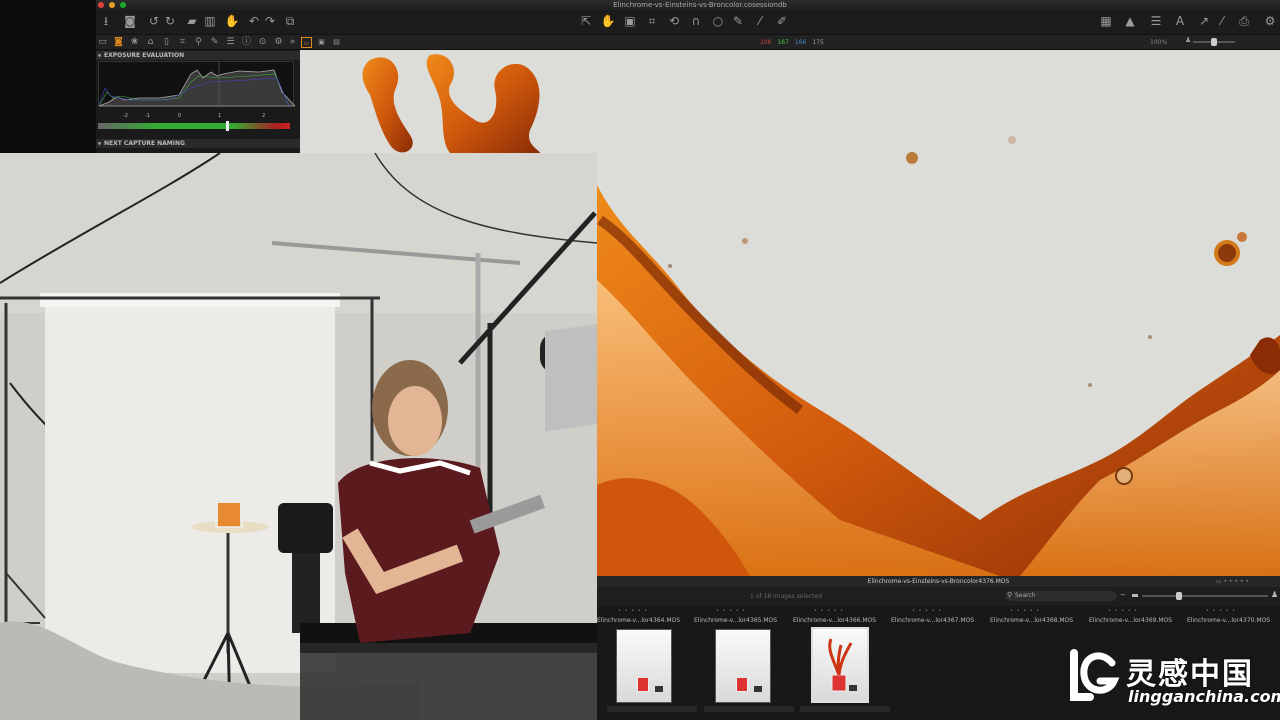  Describe the element at coordinates (192, 21) in the screenshot. I see `folder-icon: ▰` at that location.